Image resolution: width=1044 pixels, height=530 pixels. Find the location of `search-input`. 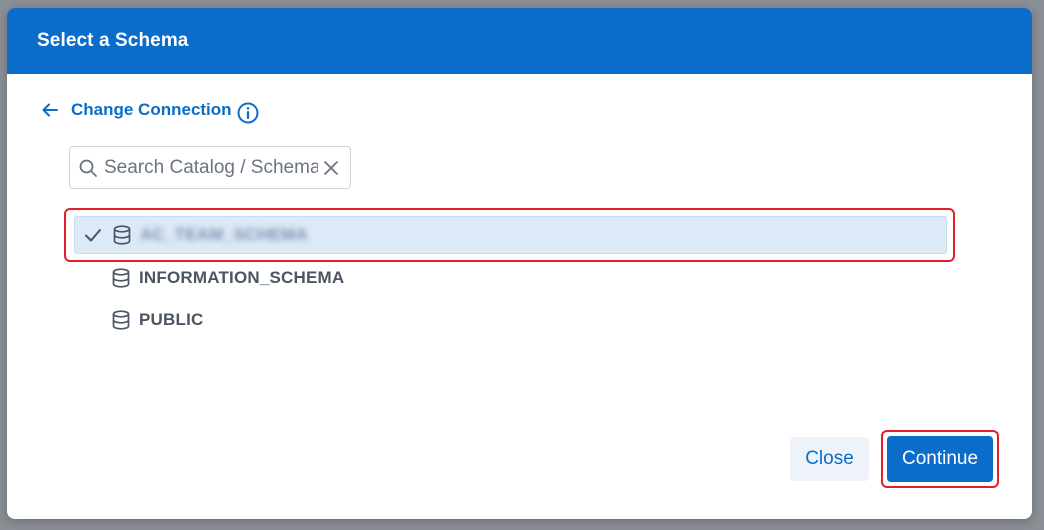

search-input is located at coordinates (211, 167).